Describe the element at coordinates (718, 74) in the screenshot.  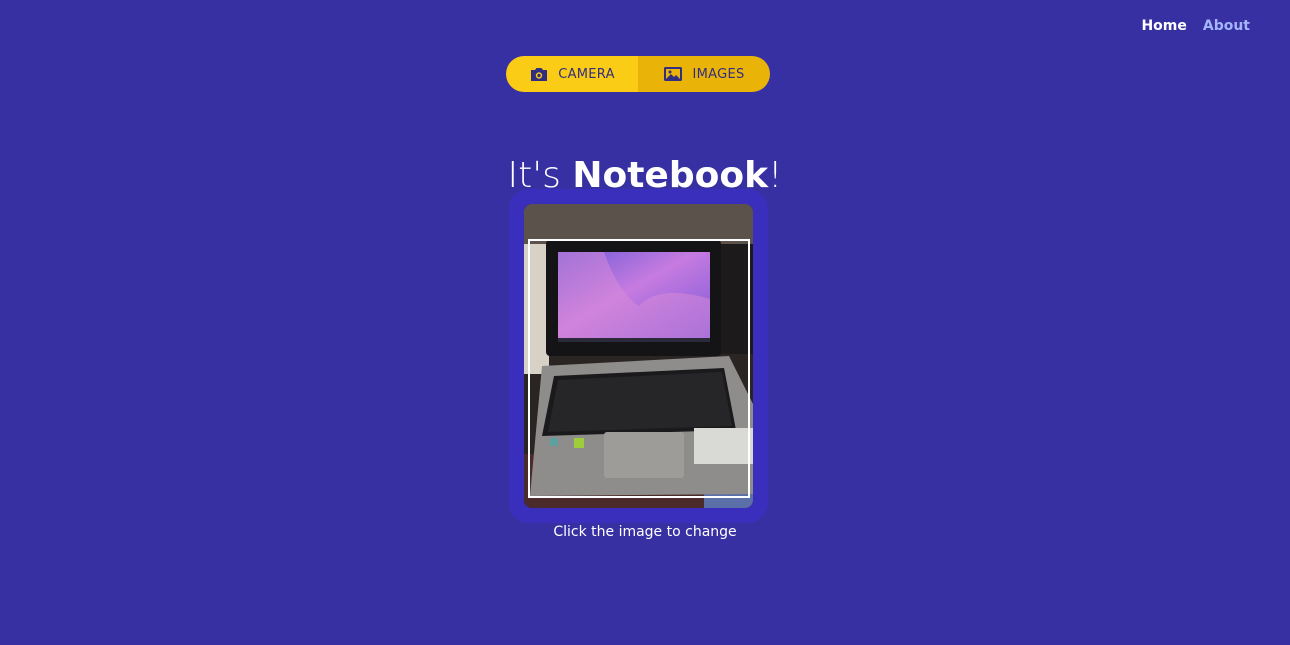
I see `images-mode-label: IMAGES` at that location.